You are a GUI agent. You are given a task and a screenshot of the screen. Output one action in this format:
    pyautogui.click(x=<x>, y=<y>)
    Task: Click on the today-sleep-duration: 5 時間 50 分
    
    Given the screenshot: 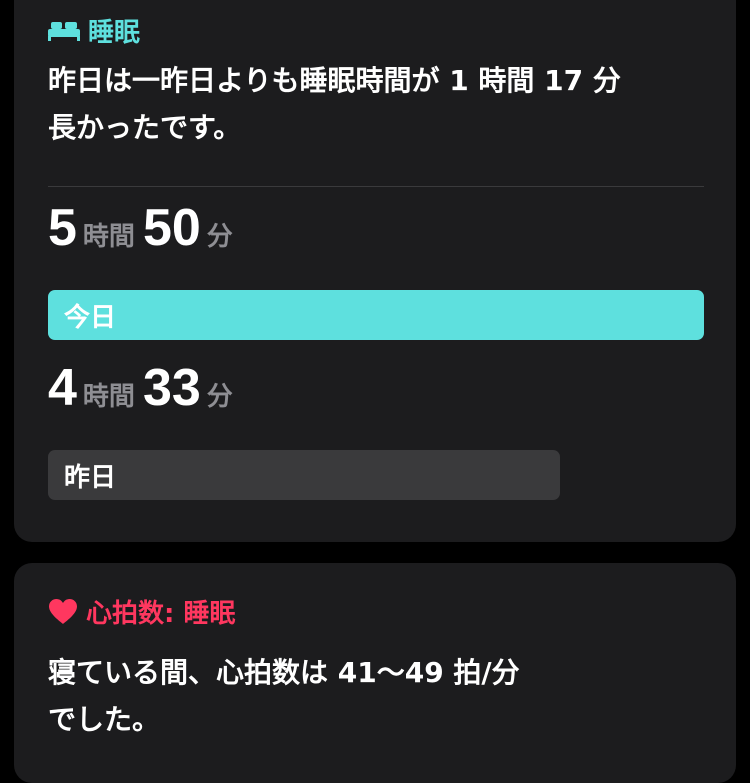 What is the action you would take?
    pyautogui.click(x=144, y=228)
    